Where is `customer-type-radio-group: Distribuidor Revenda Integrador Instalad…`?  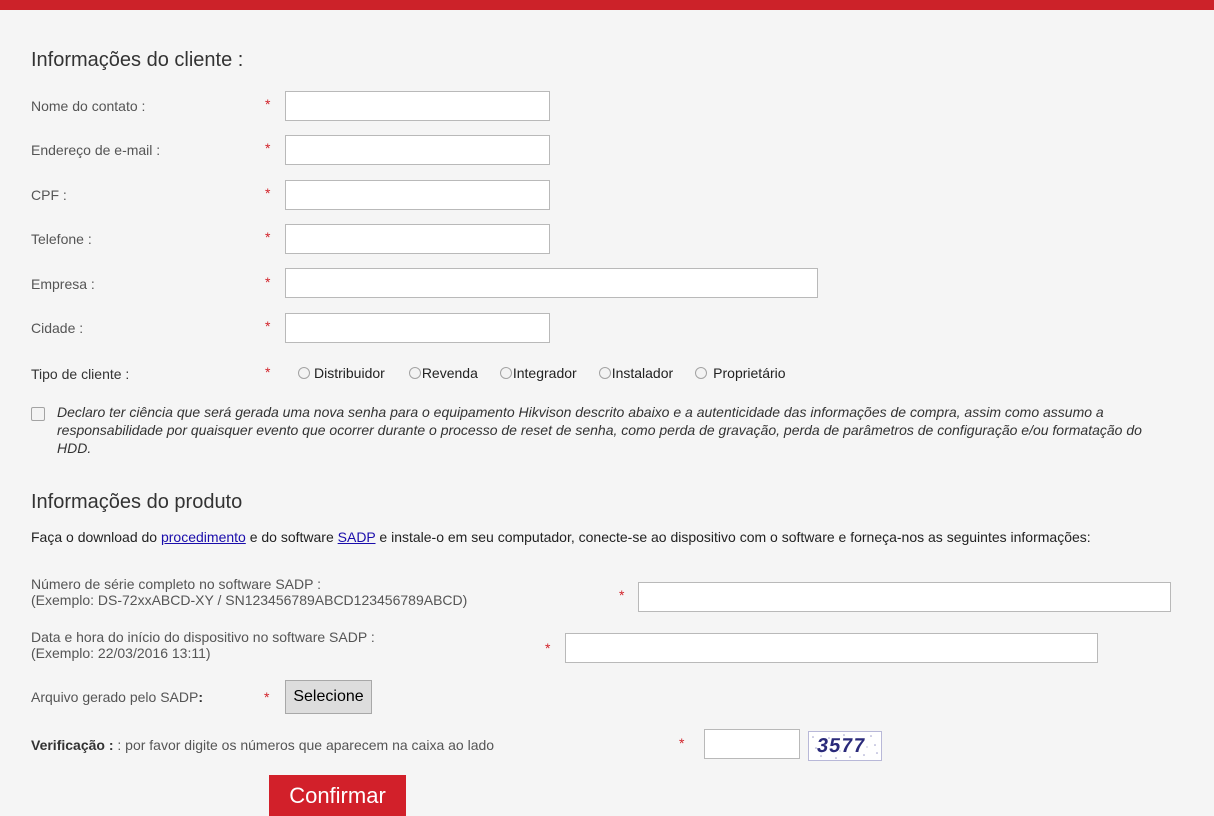 customer-type-radio-group: Distribuidor Revenda Integrador Instalad… is located at coordinates (542, 373).